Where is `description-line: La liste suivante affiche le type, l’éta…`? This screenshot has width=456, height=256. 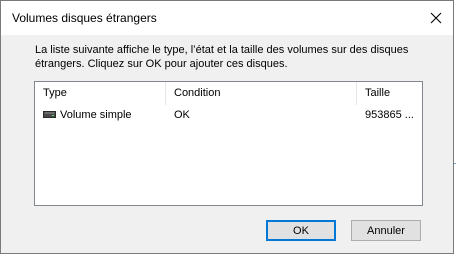
description-line: La liste suivante affiche le type, l’éta… is located at coordinates (222, 50).